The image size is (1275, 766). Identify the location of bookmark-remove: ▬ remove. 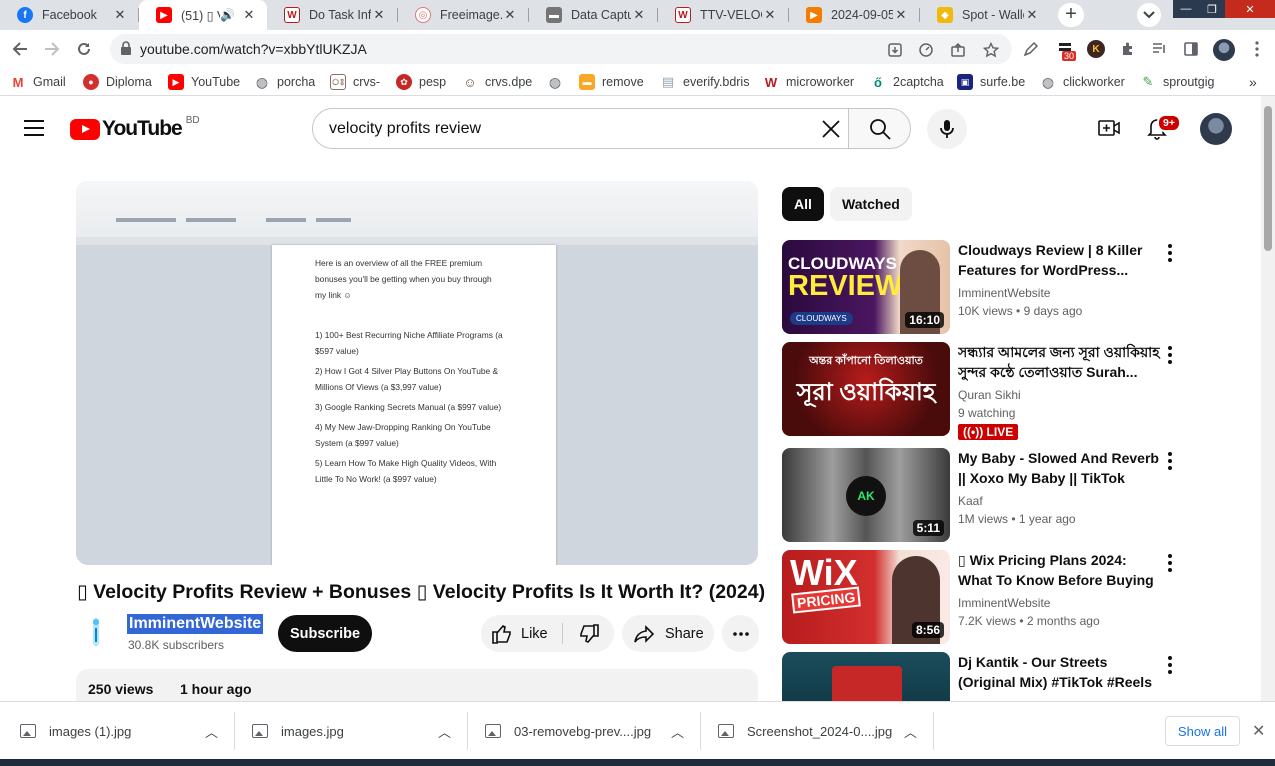
(611, 82).